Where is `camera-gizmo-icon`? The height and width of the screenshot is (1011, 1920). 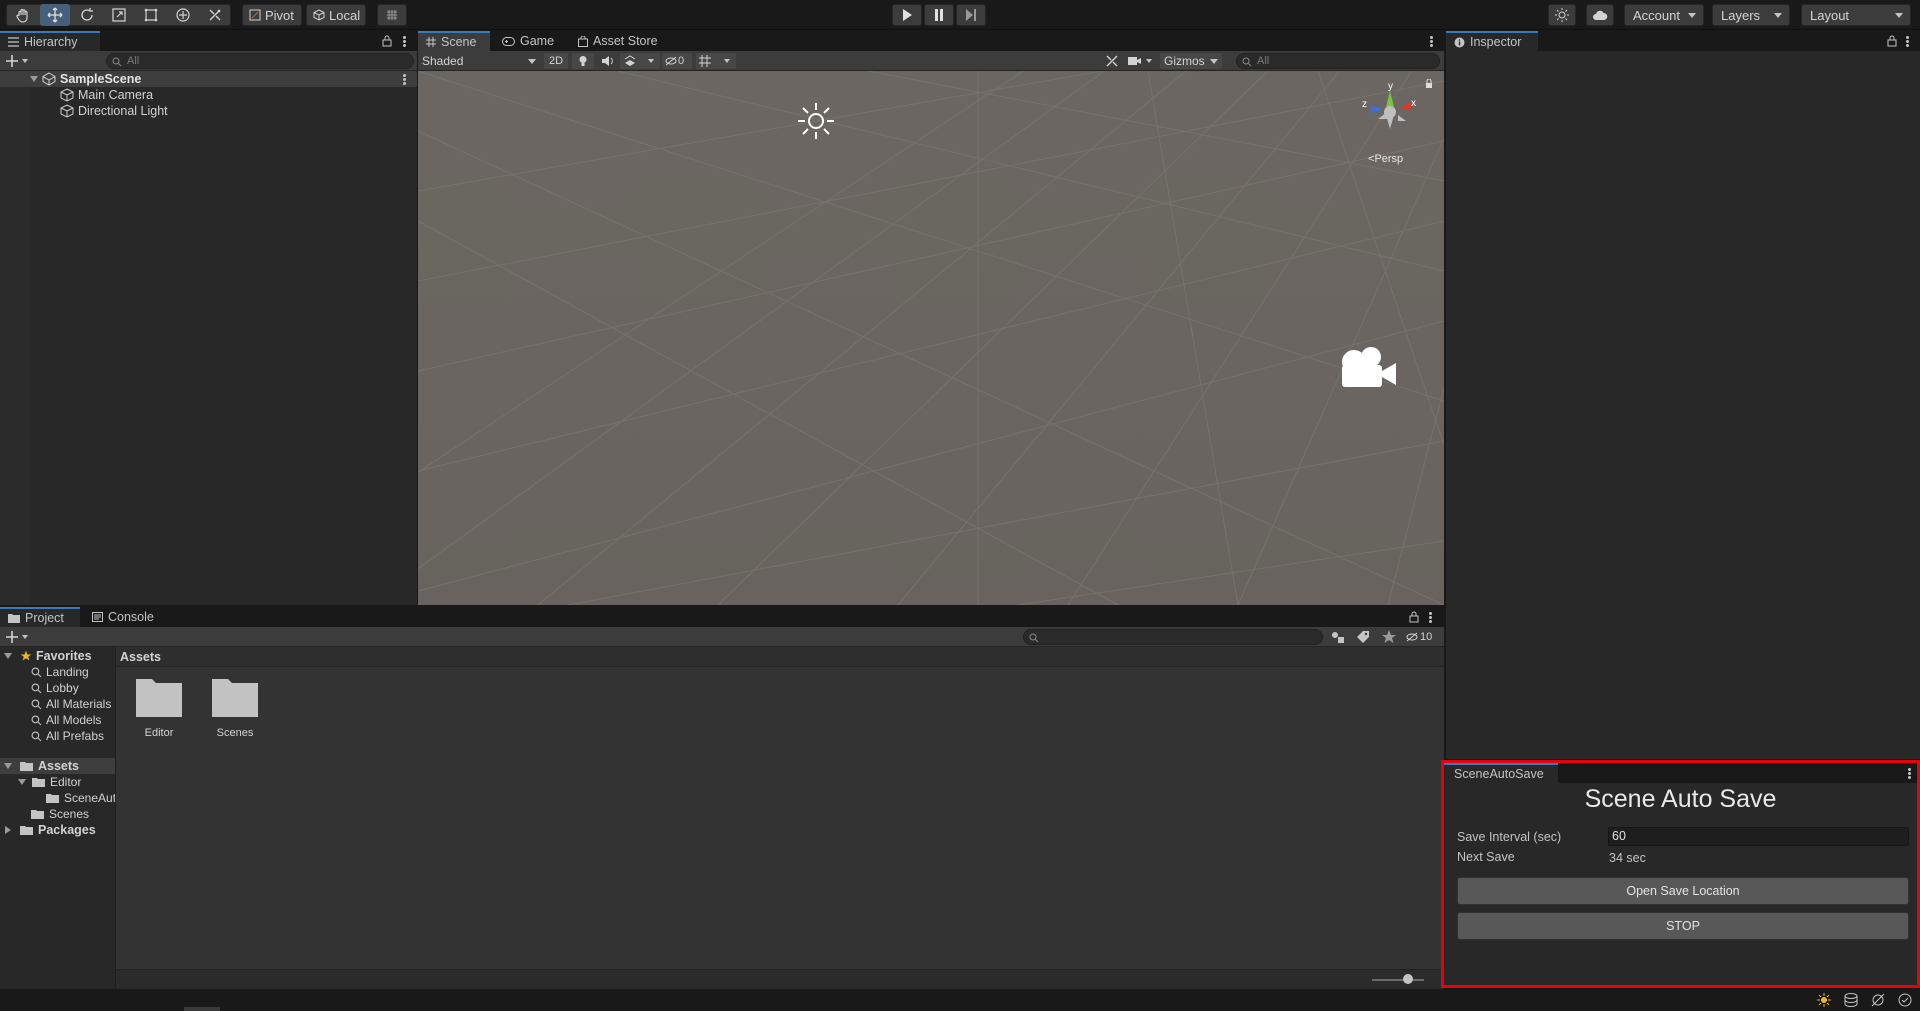
camera-gizmo-icon is located at coordinates (1368, 369).